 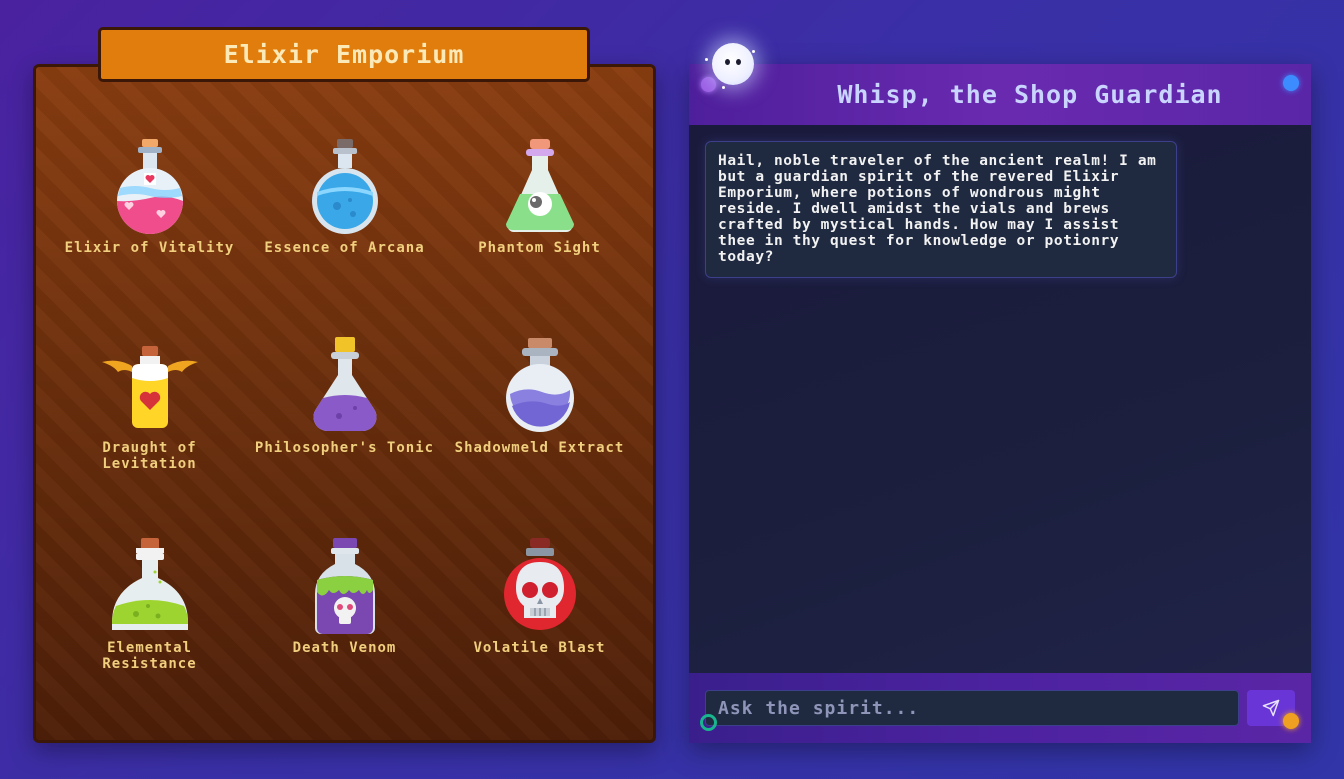 What do you see at coordinates (539, 636) in the screenshot?
I see `potion-item-volatile-blast: Volatile Blast` at bounding box center [539, 636].